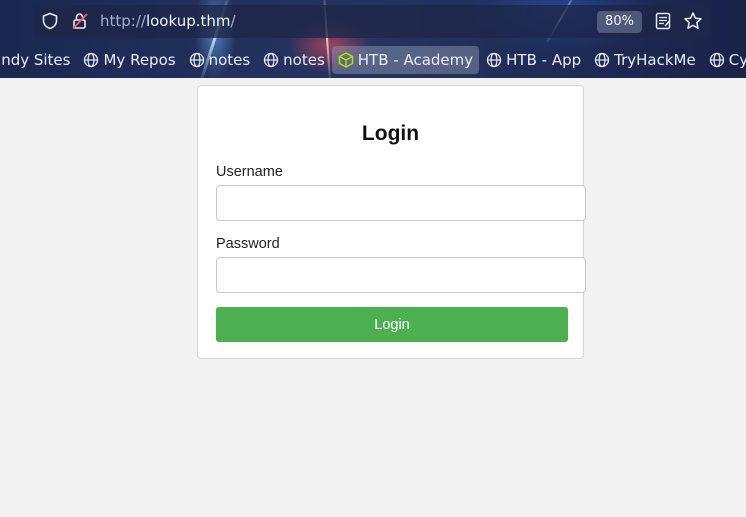 Image resolution: width=746 pixels, height=517 pixels. What do you see at coordinates (188, 21) in the screenshot?
I see `url-host: lookup.thm` at bounding box center [188, 21].